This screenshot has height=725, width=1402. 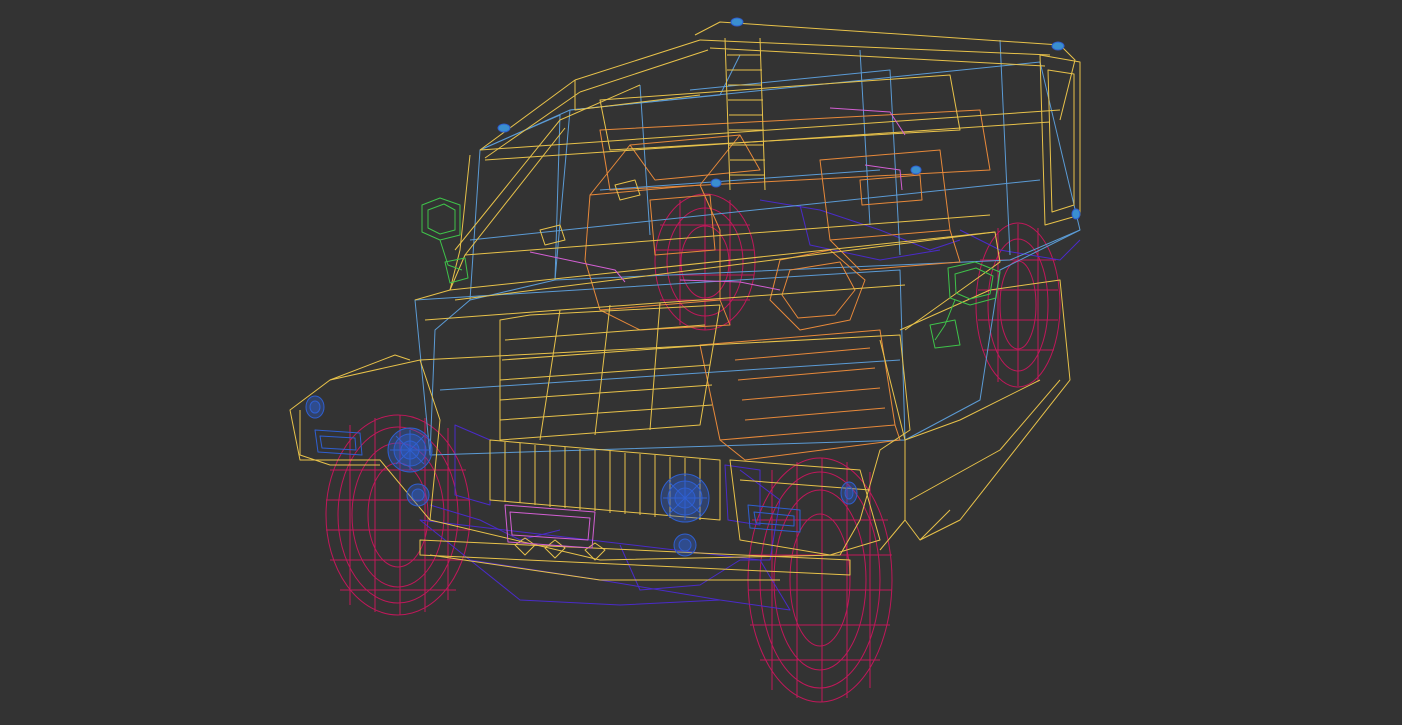 What do you see at coordinates (418, 495) in the screenshot?
I see `fog-light-left` at bounding box center [418, 495].